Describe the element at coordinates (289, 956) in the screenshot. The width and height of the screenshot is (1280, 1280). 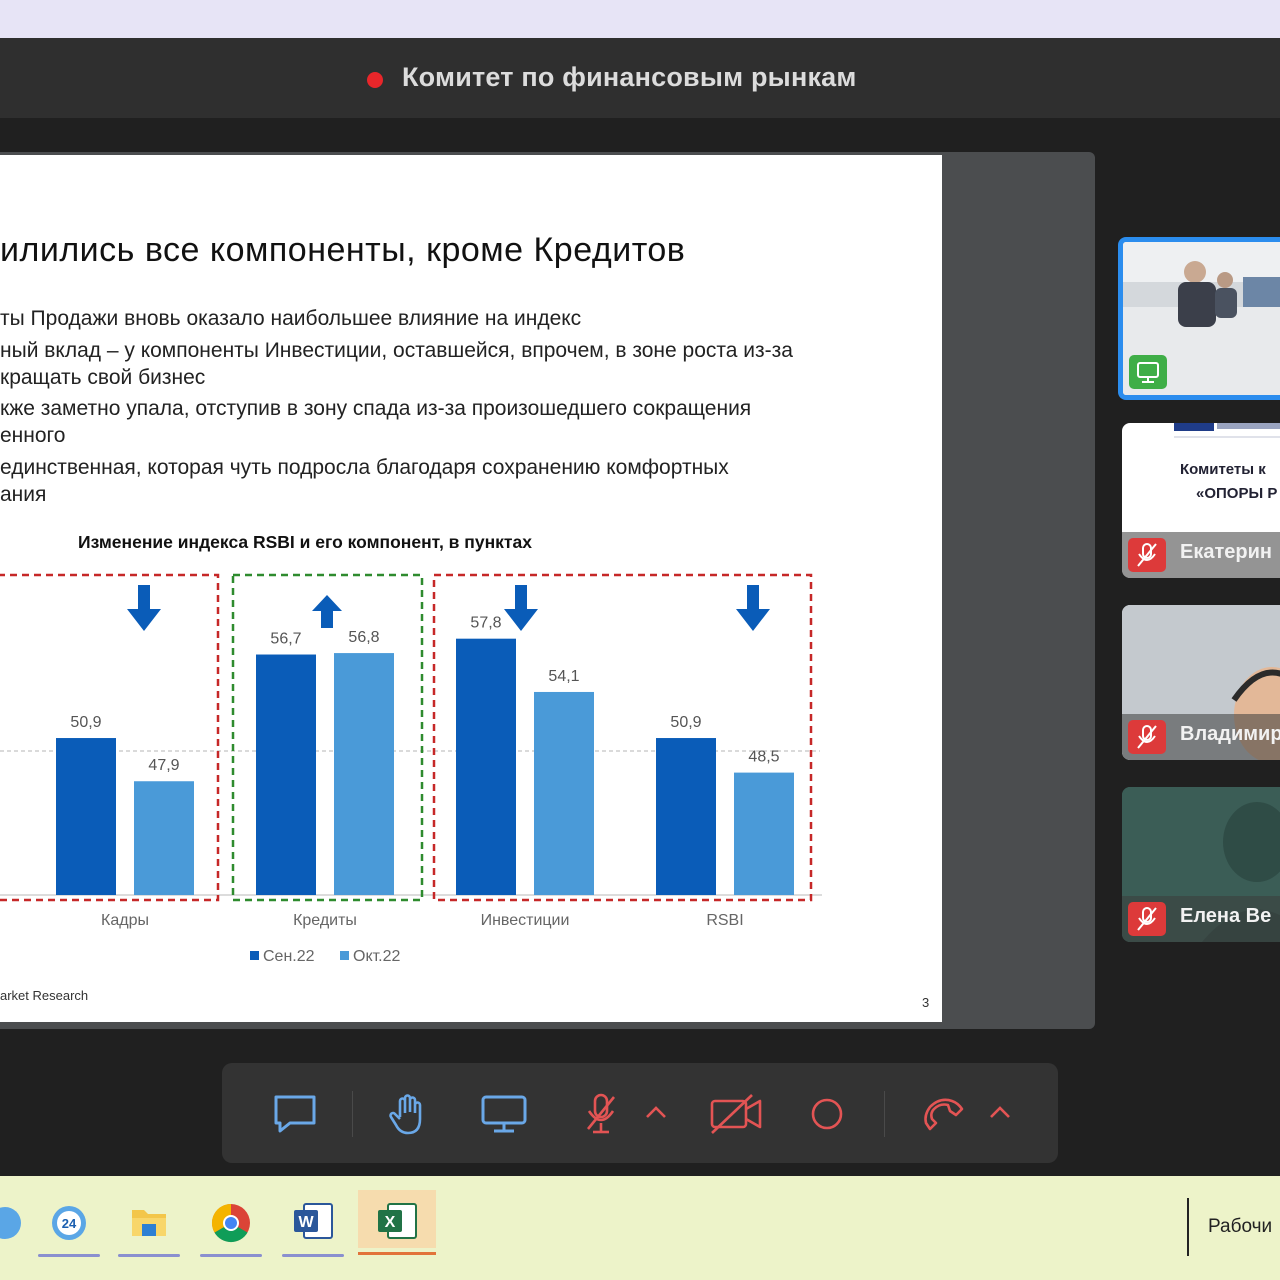
I see `legend-label: Сен.22` at that location.